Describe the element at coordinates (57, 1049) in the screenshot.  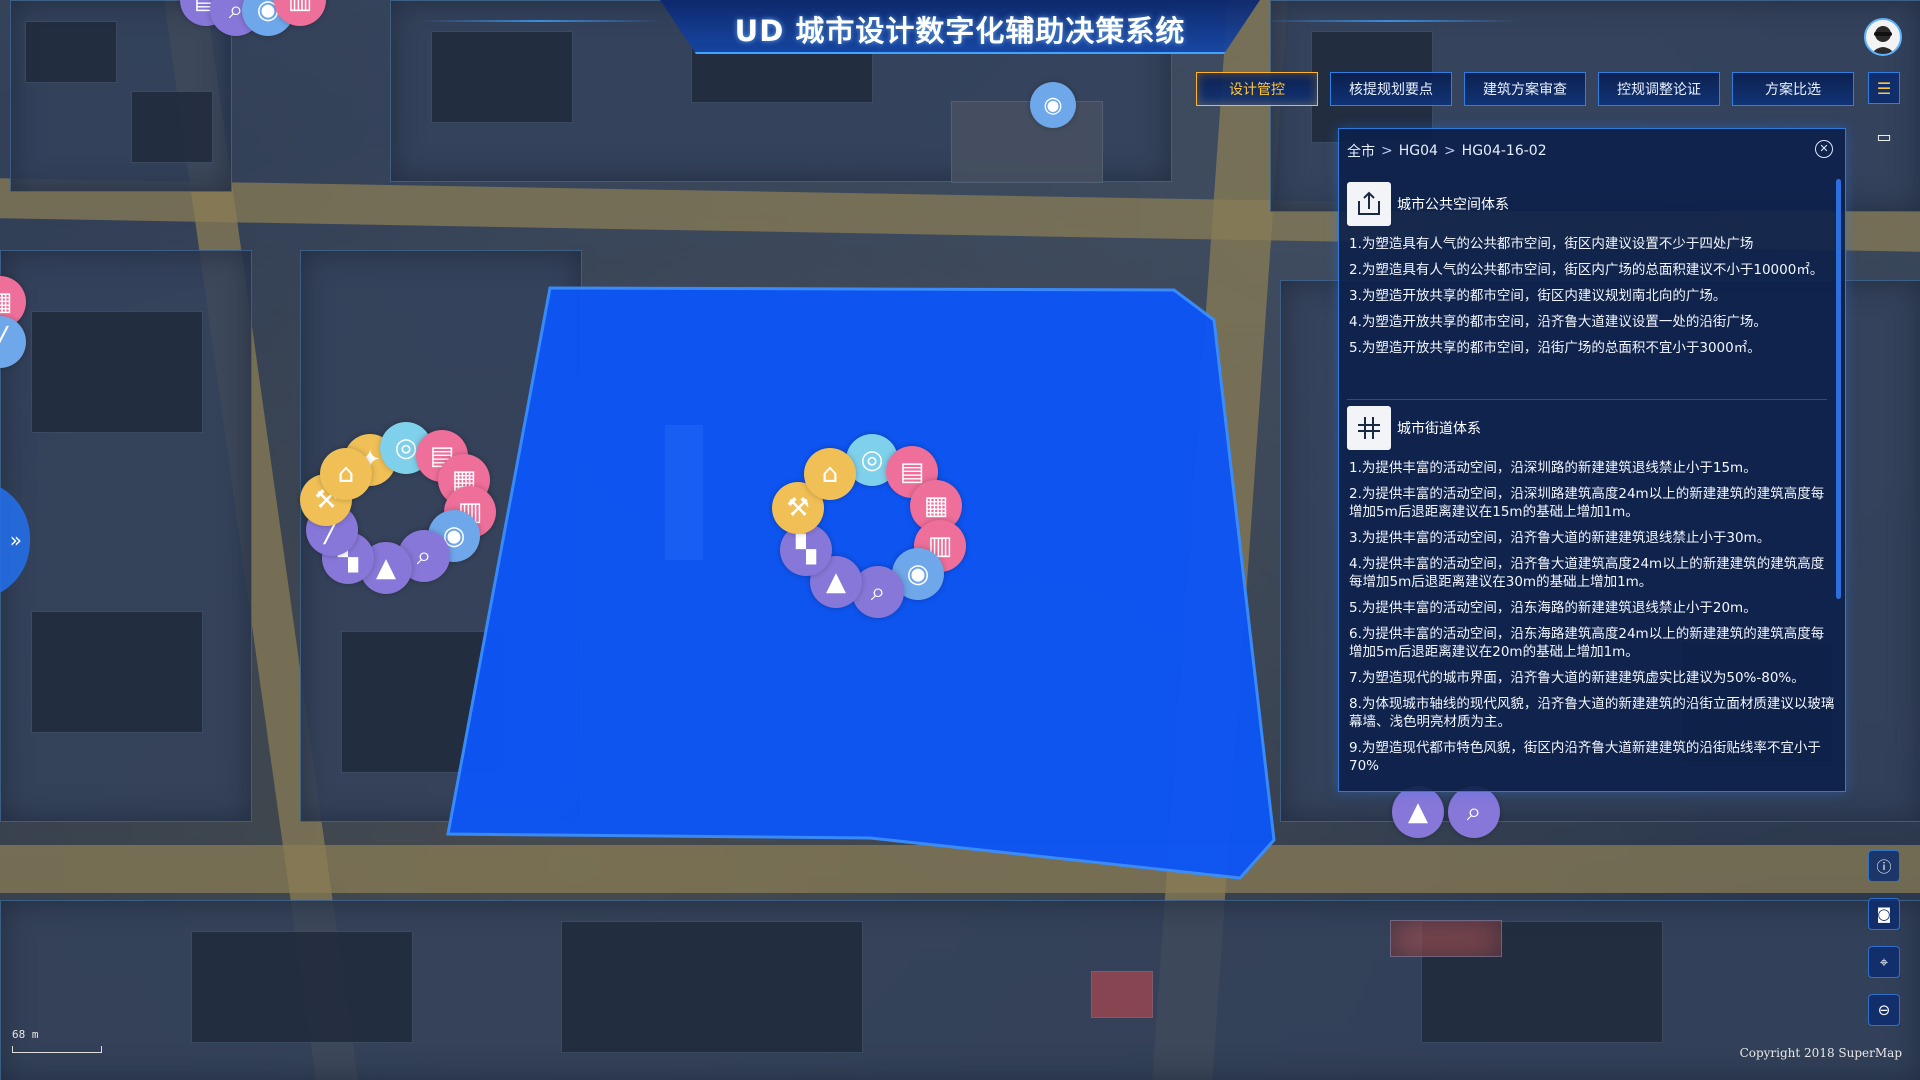
I see `scale-bar` at that location.